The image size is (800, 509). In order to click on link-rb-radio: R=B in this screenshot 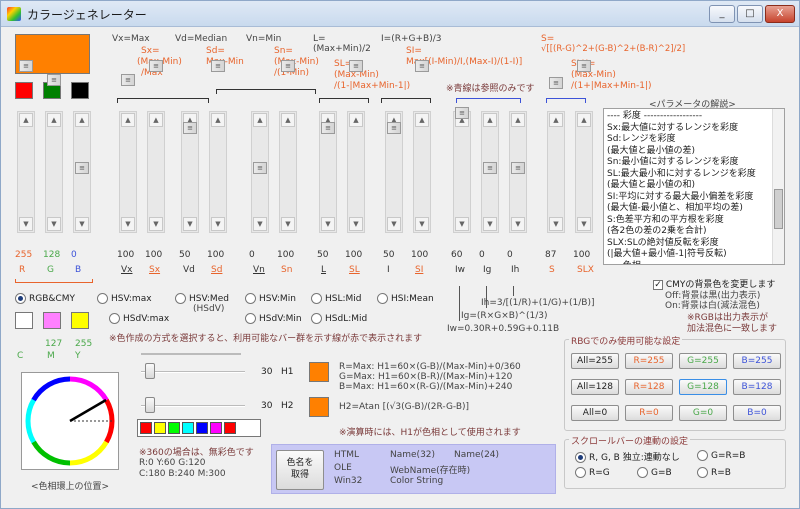, I will do `click(714, 472)`.